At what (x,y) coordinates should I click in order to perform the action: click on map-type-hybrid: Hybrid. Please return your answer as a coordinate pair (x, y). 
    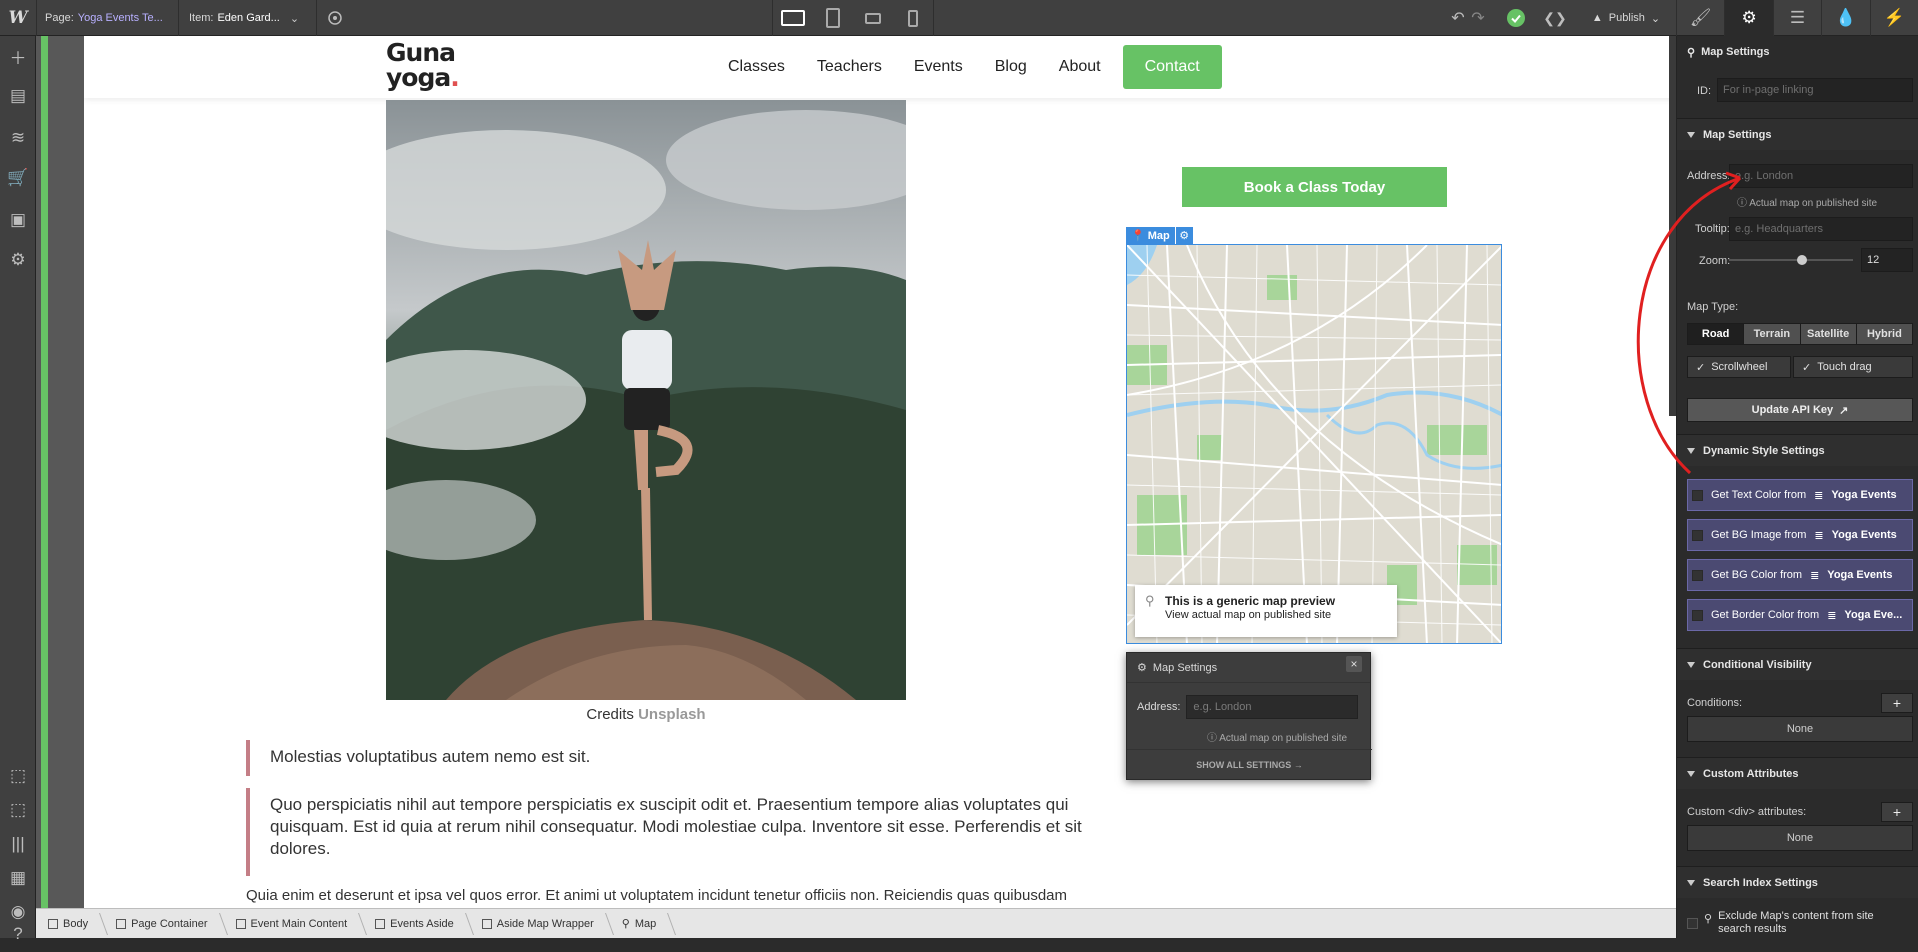
    Looking at the image, I should click on (1883, 334).